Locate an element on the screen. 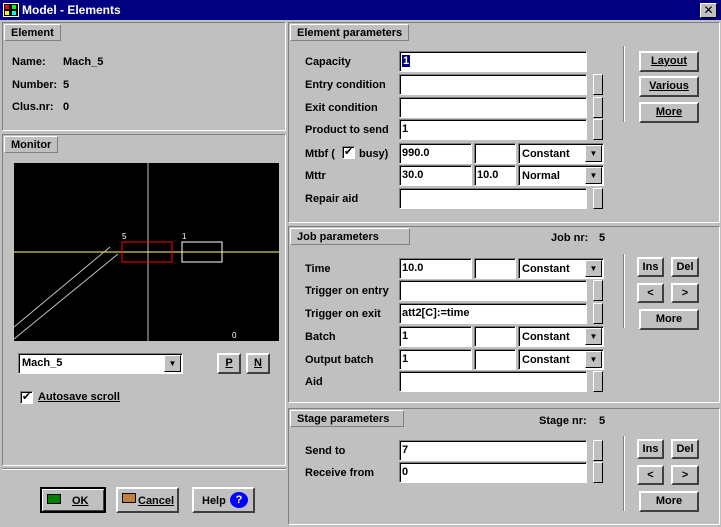  layout-button: Layout is located at coordinates (669, 61).